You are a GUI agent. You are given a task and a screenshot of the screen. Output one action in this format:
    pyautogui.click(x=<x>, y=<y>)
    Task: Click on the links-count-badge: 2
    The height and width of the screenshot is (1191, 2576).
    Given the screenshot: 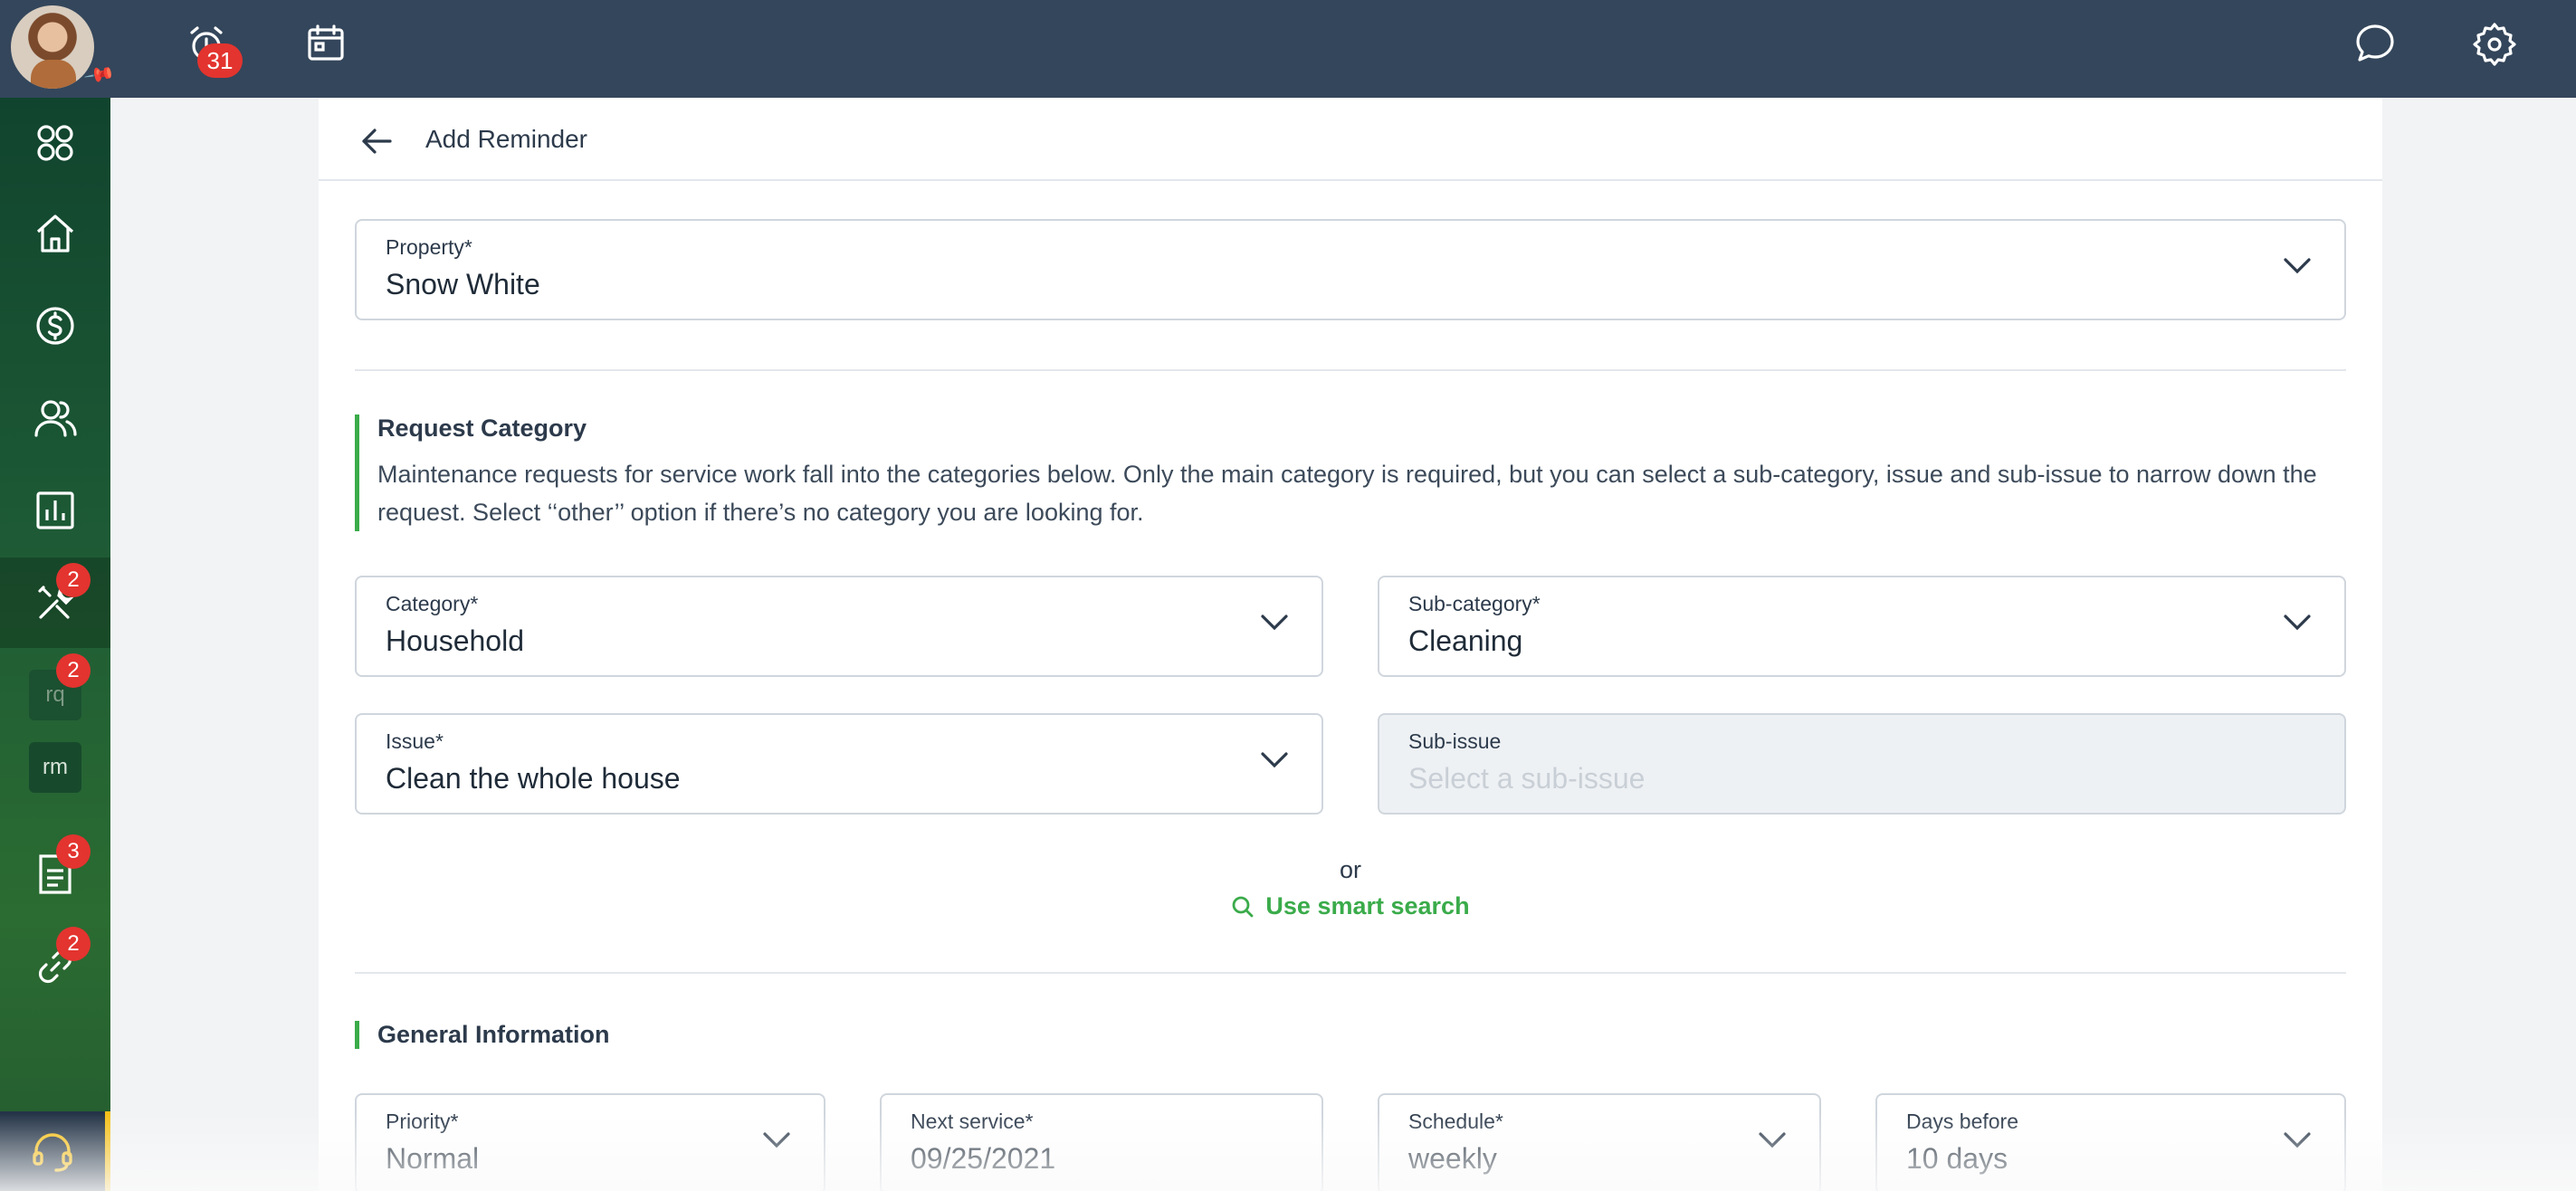 What is the action you would take?
    pyautogui.click(x=73, y=944)
    